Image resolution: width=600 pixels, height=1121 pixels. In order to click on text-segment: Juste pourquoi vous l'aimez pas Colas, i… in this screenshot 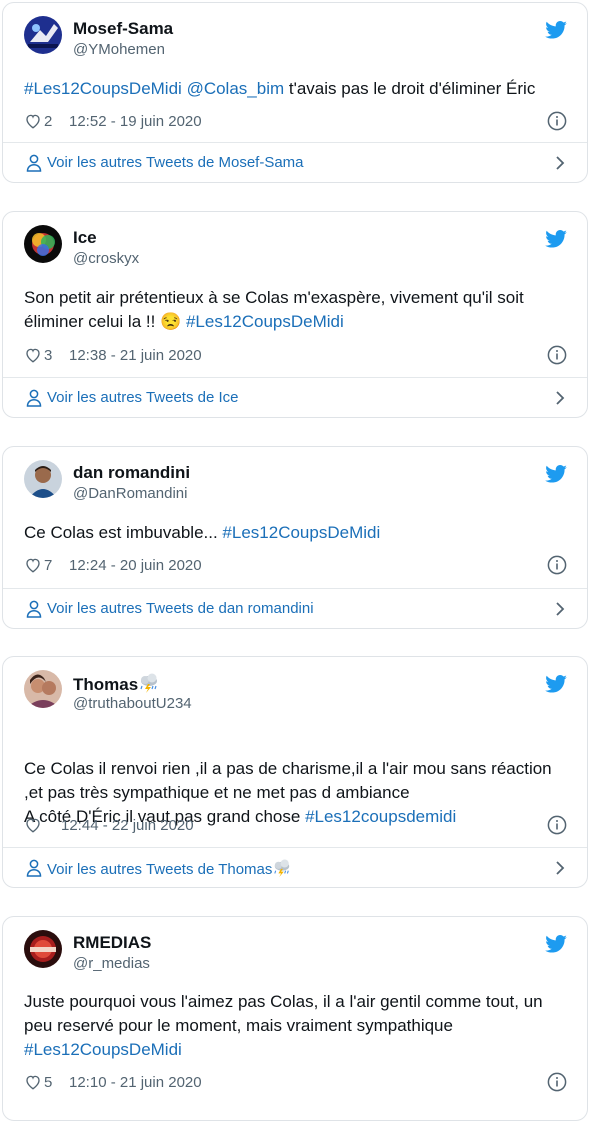, I will do `click(283, 1013)`.